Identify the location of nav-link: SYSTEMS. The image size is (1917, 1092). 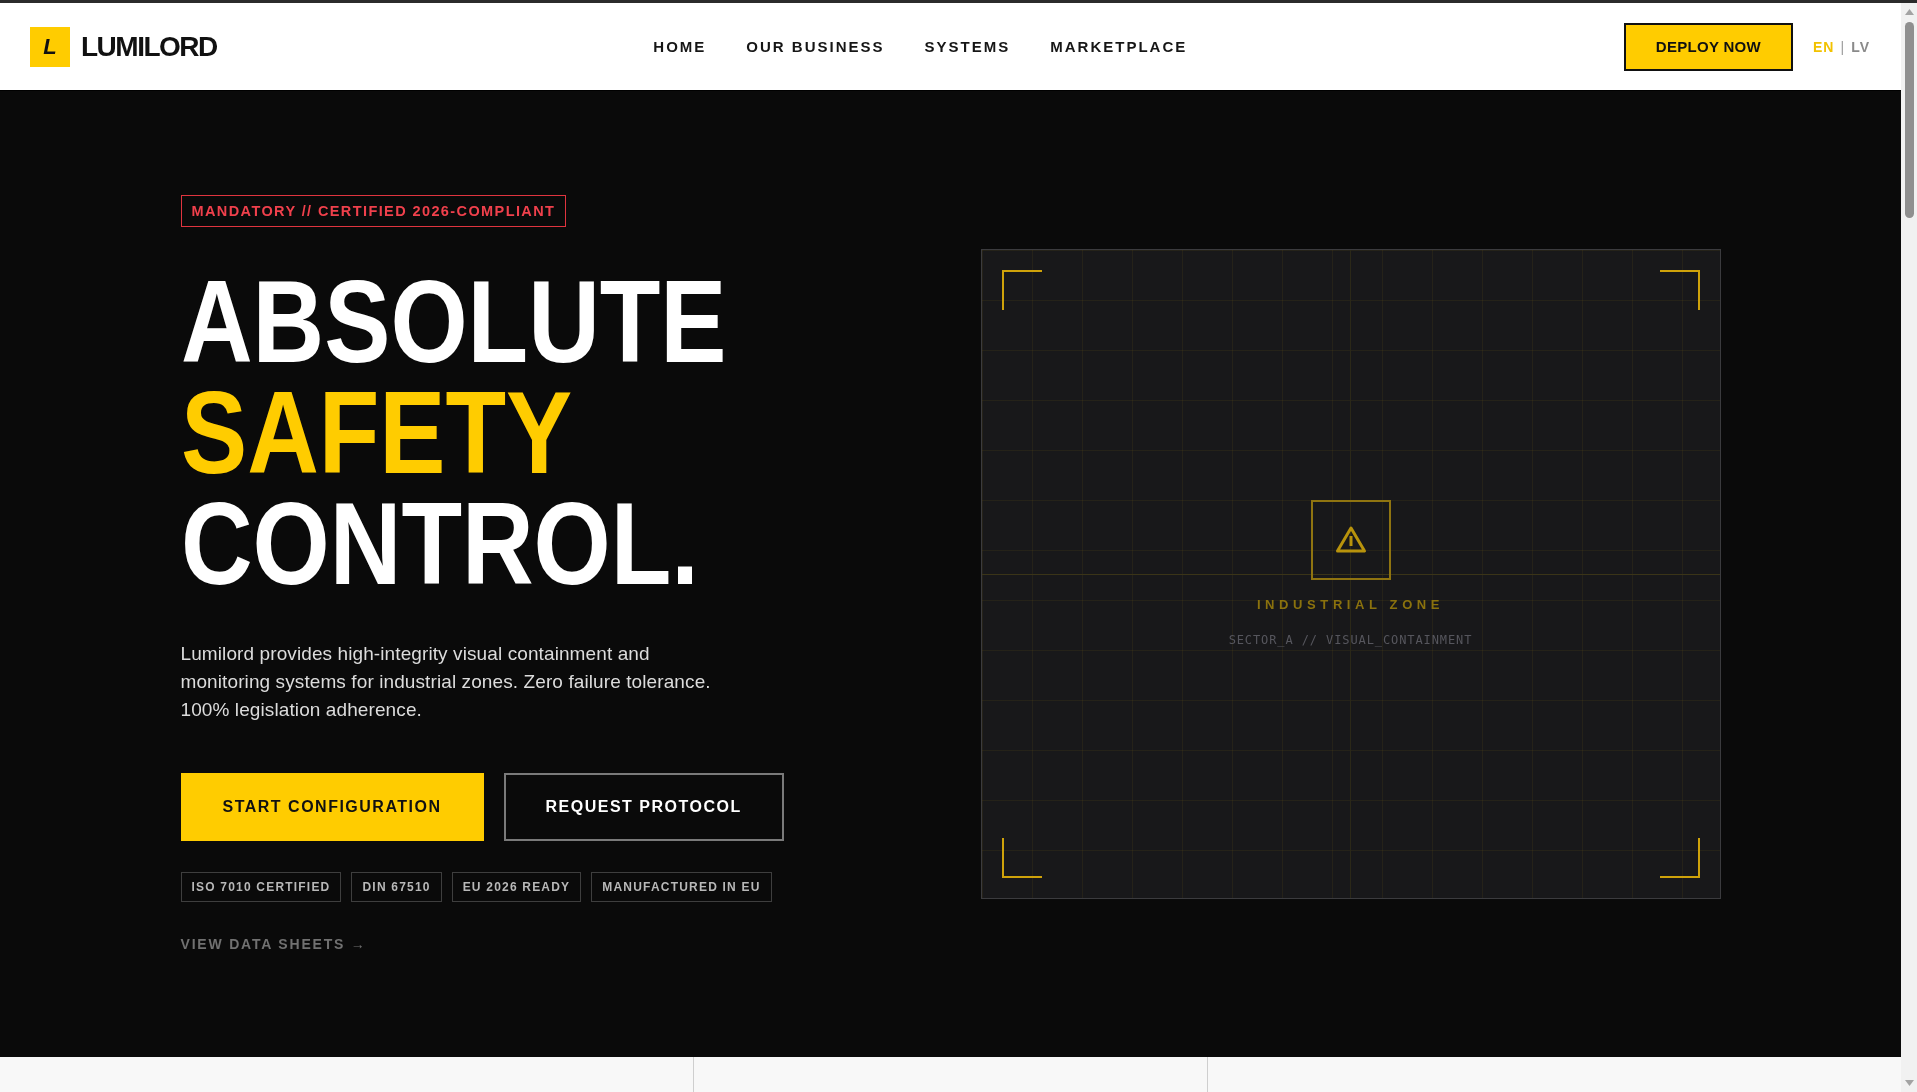
(967, 46).